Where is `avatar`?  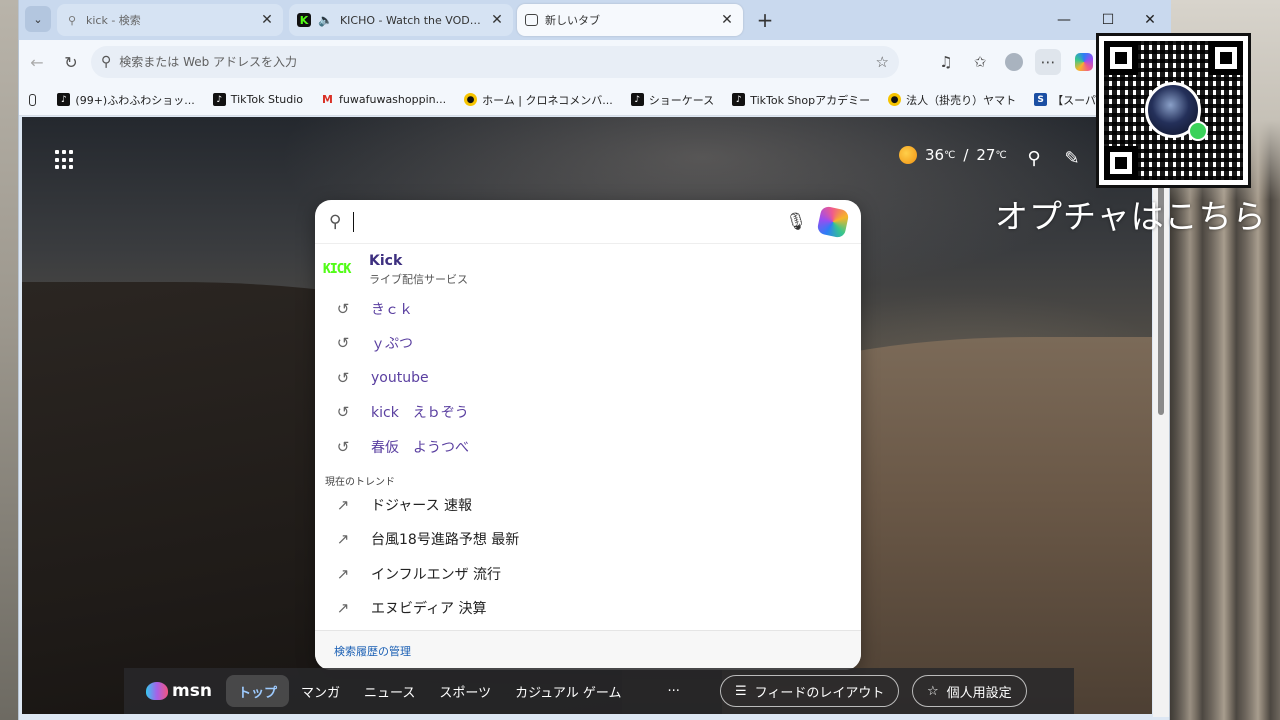 avatar is located at coordinates (1014, 62).